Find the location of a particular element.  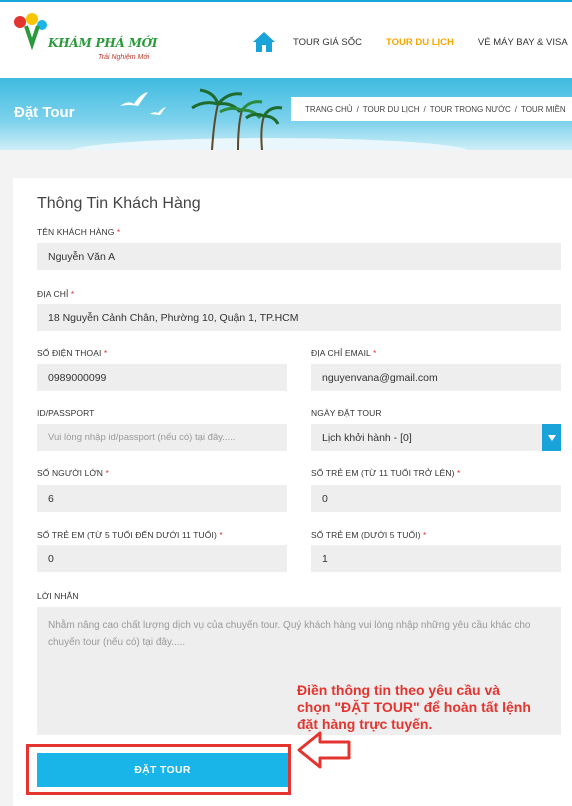

tour-date-value: Lịch khởi hành - [0] is located at coordinates (367, 437).